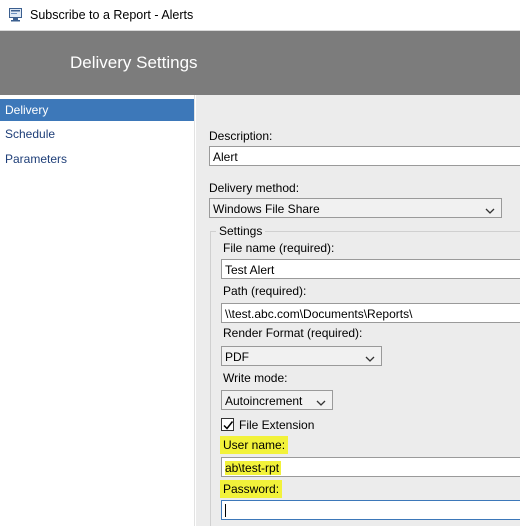  I want to click on delivery-method-label: Delivery method:, so click(254, 188).